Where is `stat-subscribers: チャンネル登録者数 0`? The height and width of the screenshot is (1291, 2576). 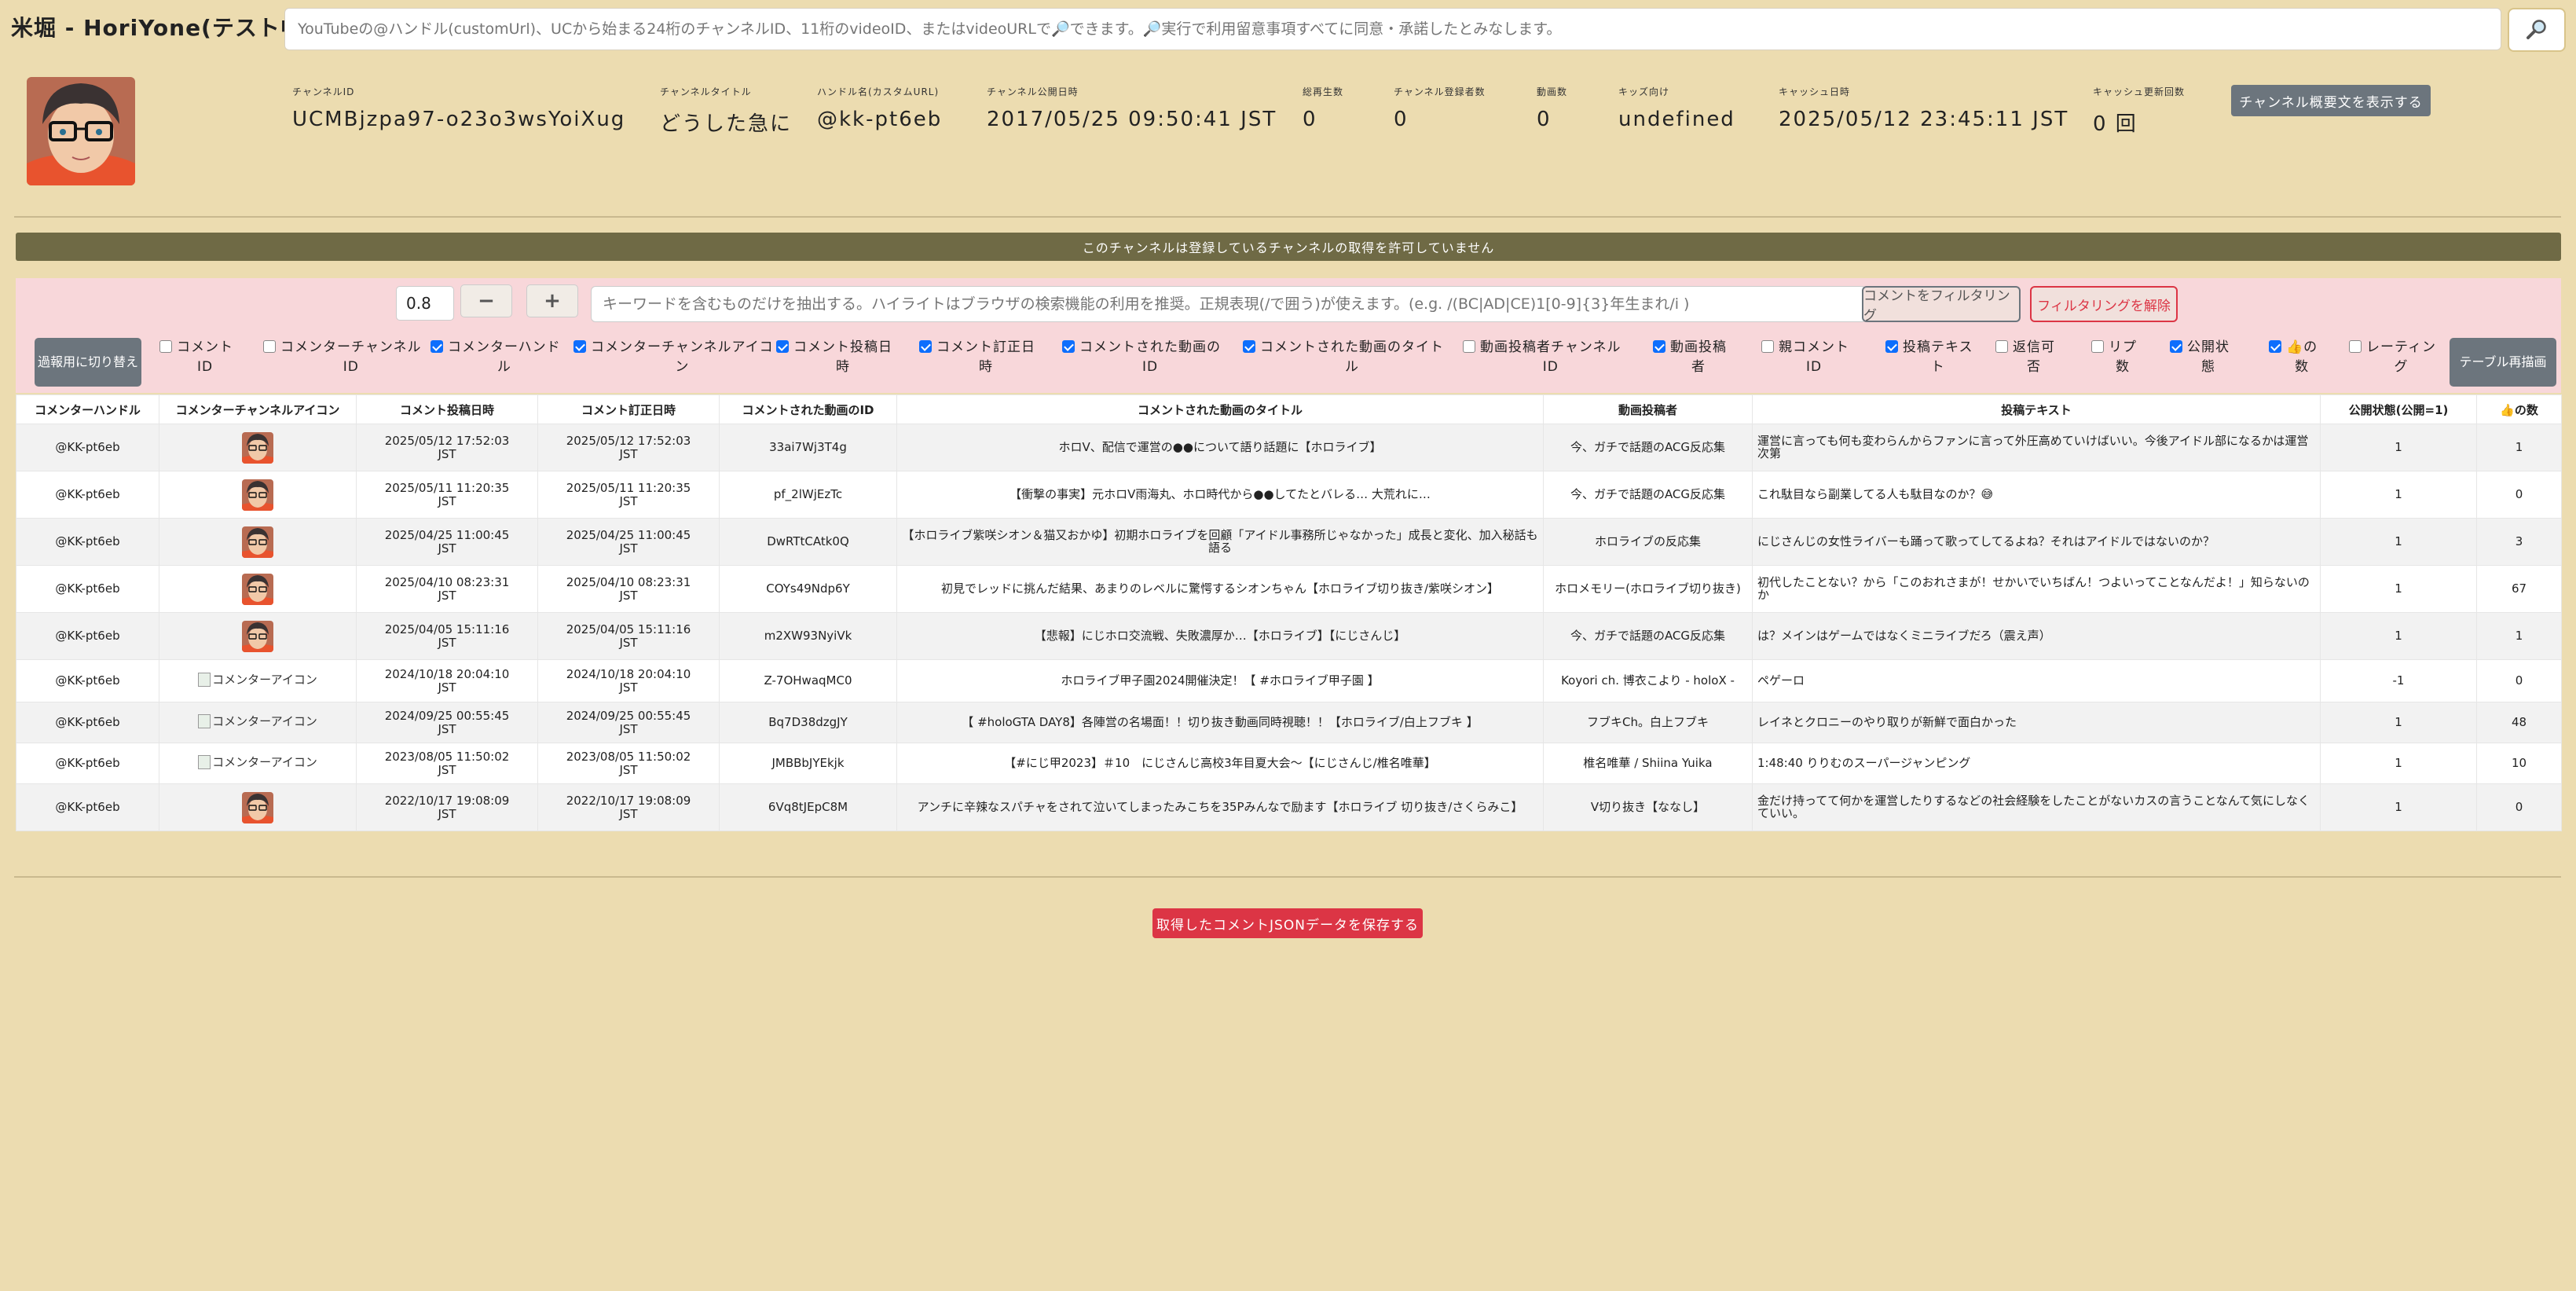 stat-subscribers: チャンネル登録者数 0 is located at coordinates (1440, 108).